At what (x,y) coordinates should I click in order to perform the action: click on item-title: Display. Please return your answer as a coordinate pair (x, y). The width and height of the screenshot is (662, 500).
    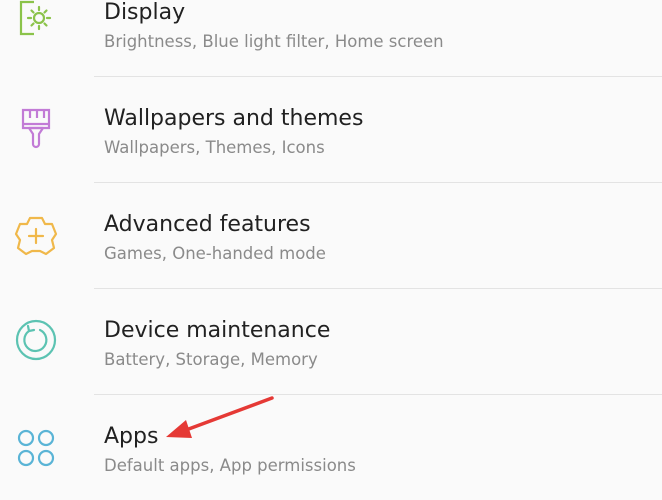
    Looking at the image, I should click on (145, 12).